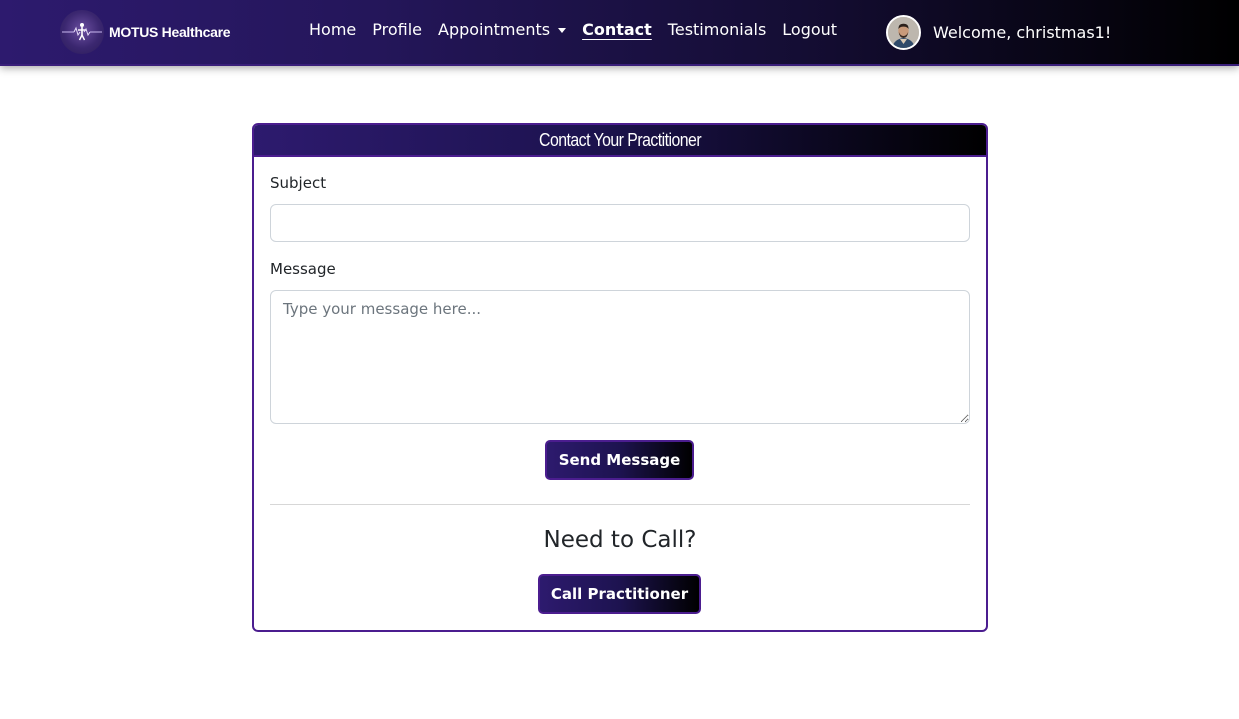 This screenshot has width=1239, height=719. Describe the element at coordinates (620, 540) in the screenshot. I see `call-heading: Need to Call?` at that location.